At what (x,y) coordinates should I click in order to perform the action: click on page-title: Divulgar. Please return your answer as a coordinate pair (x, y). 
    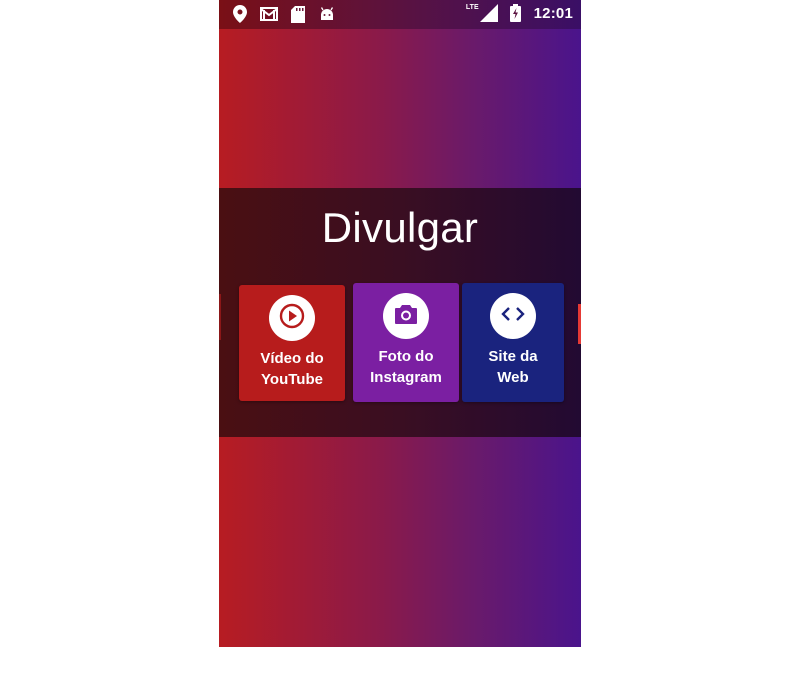
    Looking at the image, I should click on (400, 227).